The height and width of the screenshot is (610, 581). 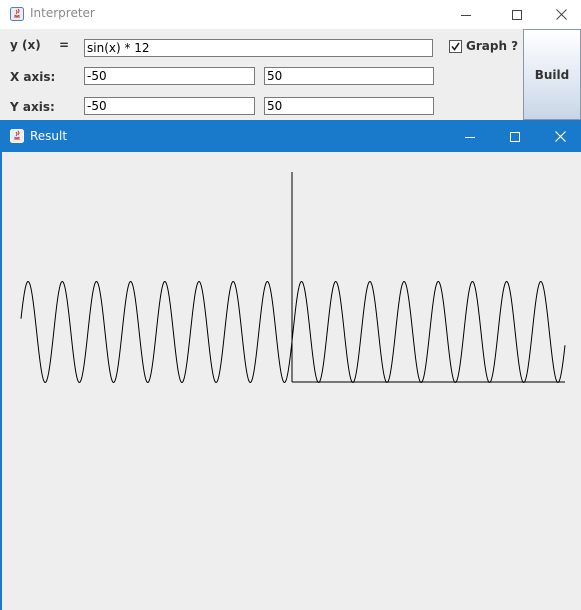 I want to click on interpreter-titlebar: Interpreter, so click(x=290, y=14).